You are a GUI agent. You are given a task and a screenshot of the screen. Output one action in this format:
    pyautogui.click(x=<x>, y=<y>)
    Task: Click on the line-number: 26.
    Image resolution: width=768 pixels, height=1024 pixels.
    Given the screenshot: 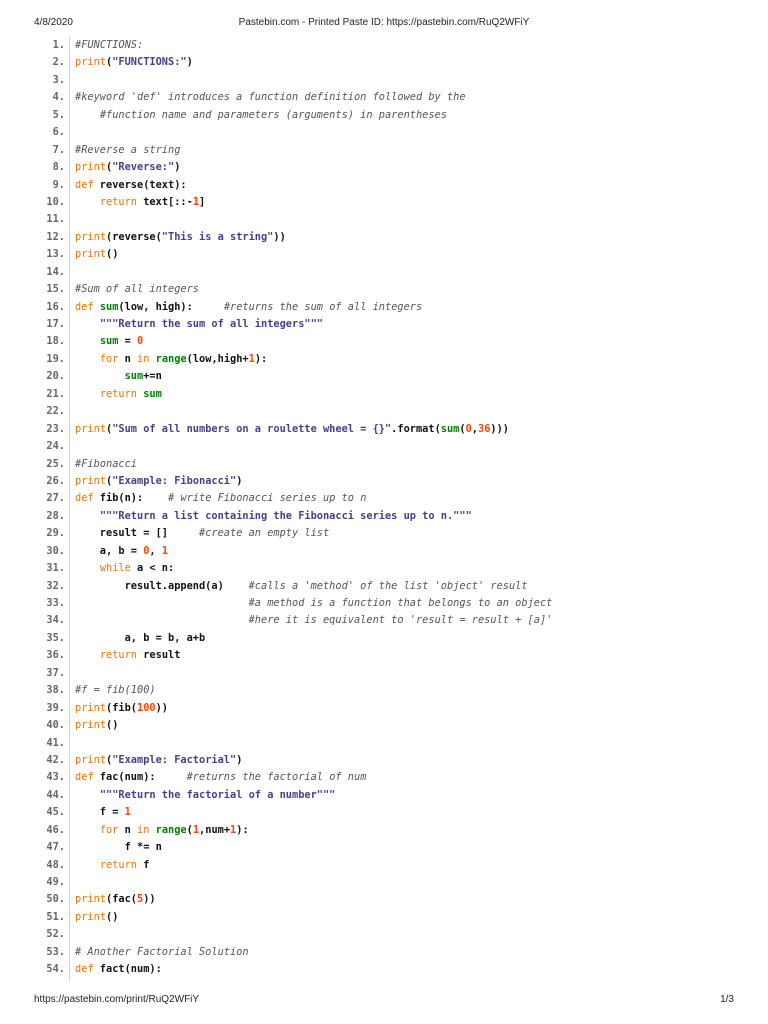 What is the action you would take?
    pyautogui.click(x=55, y=480)
    